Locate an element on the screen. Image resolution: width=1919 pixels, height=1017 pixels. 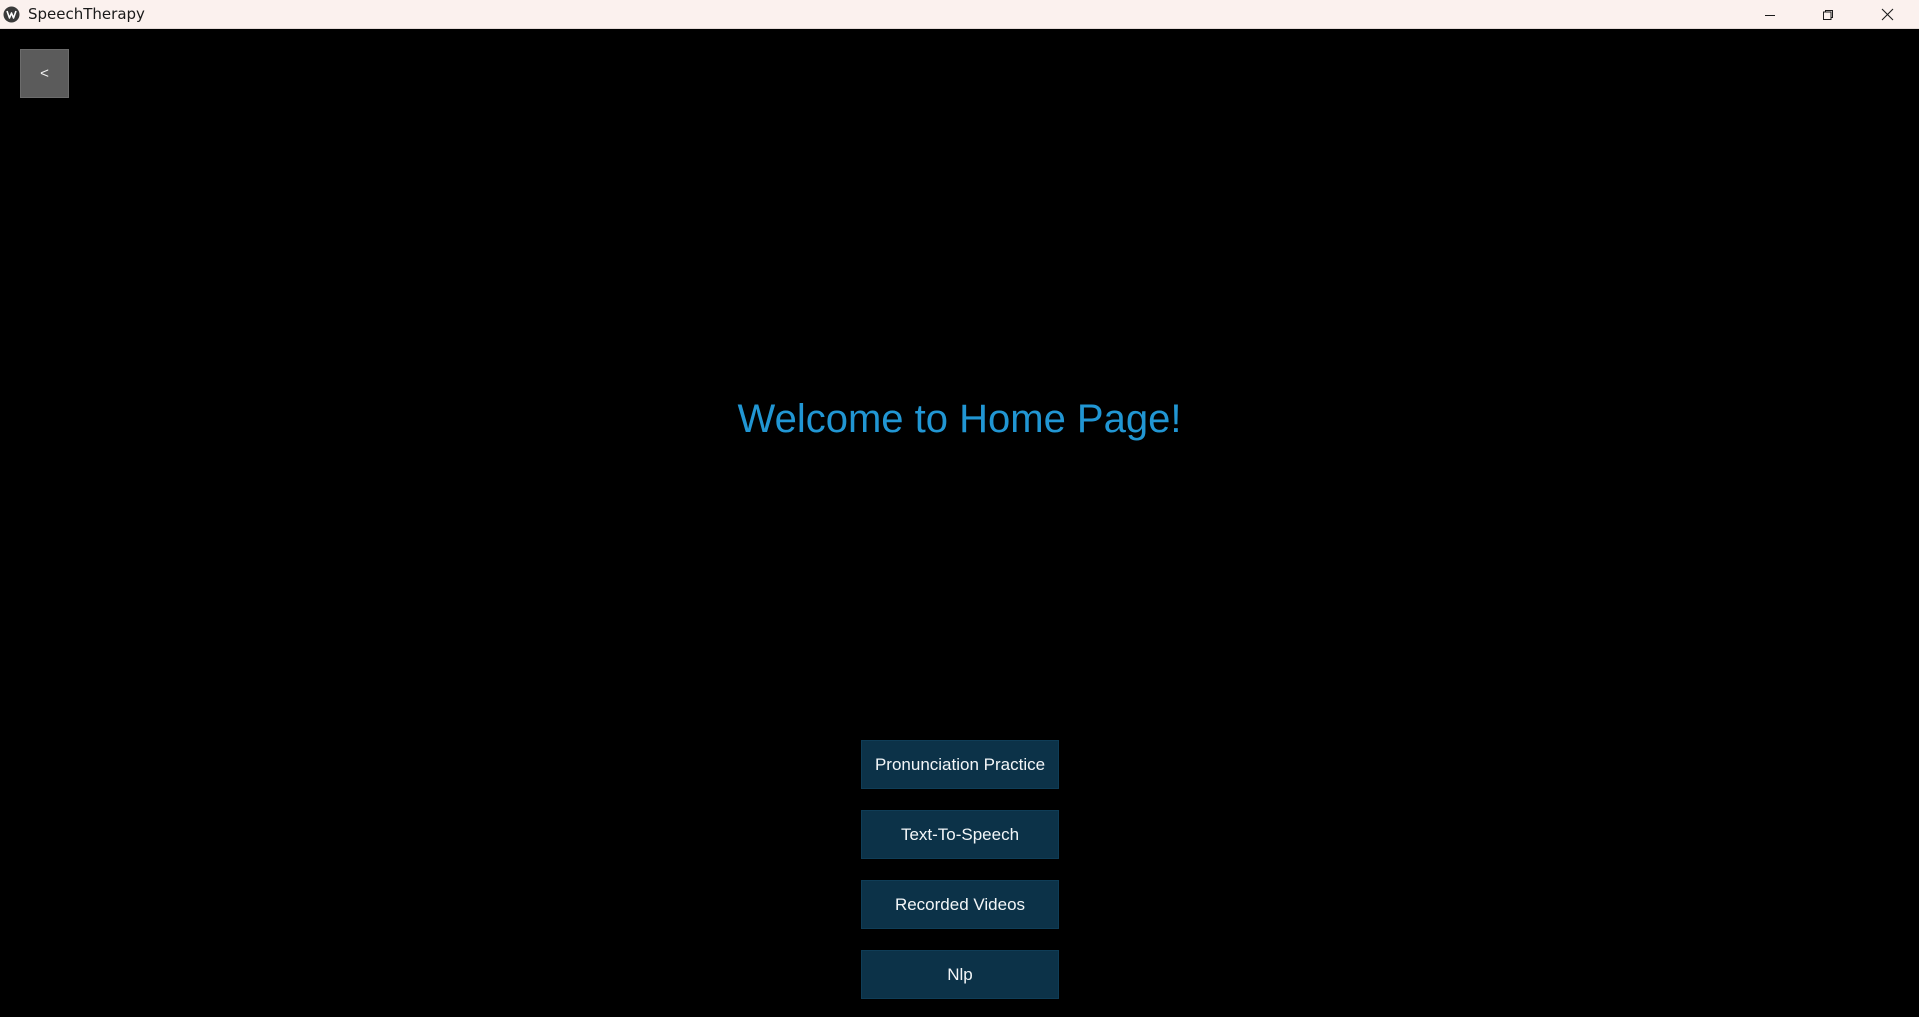
close-button is located at coordinates (1887, 14).